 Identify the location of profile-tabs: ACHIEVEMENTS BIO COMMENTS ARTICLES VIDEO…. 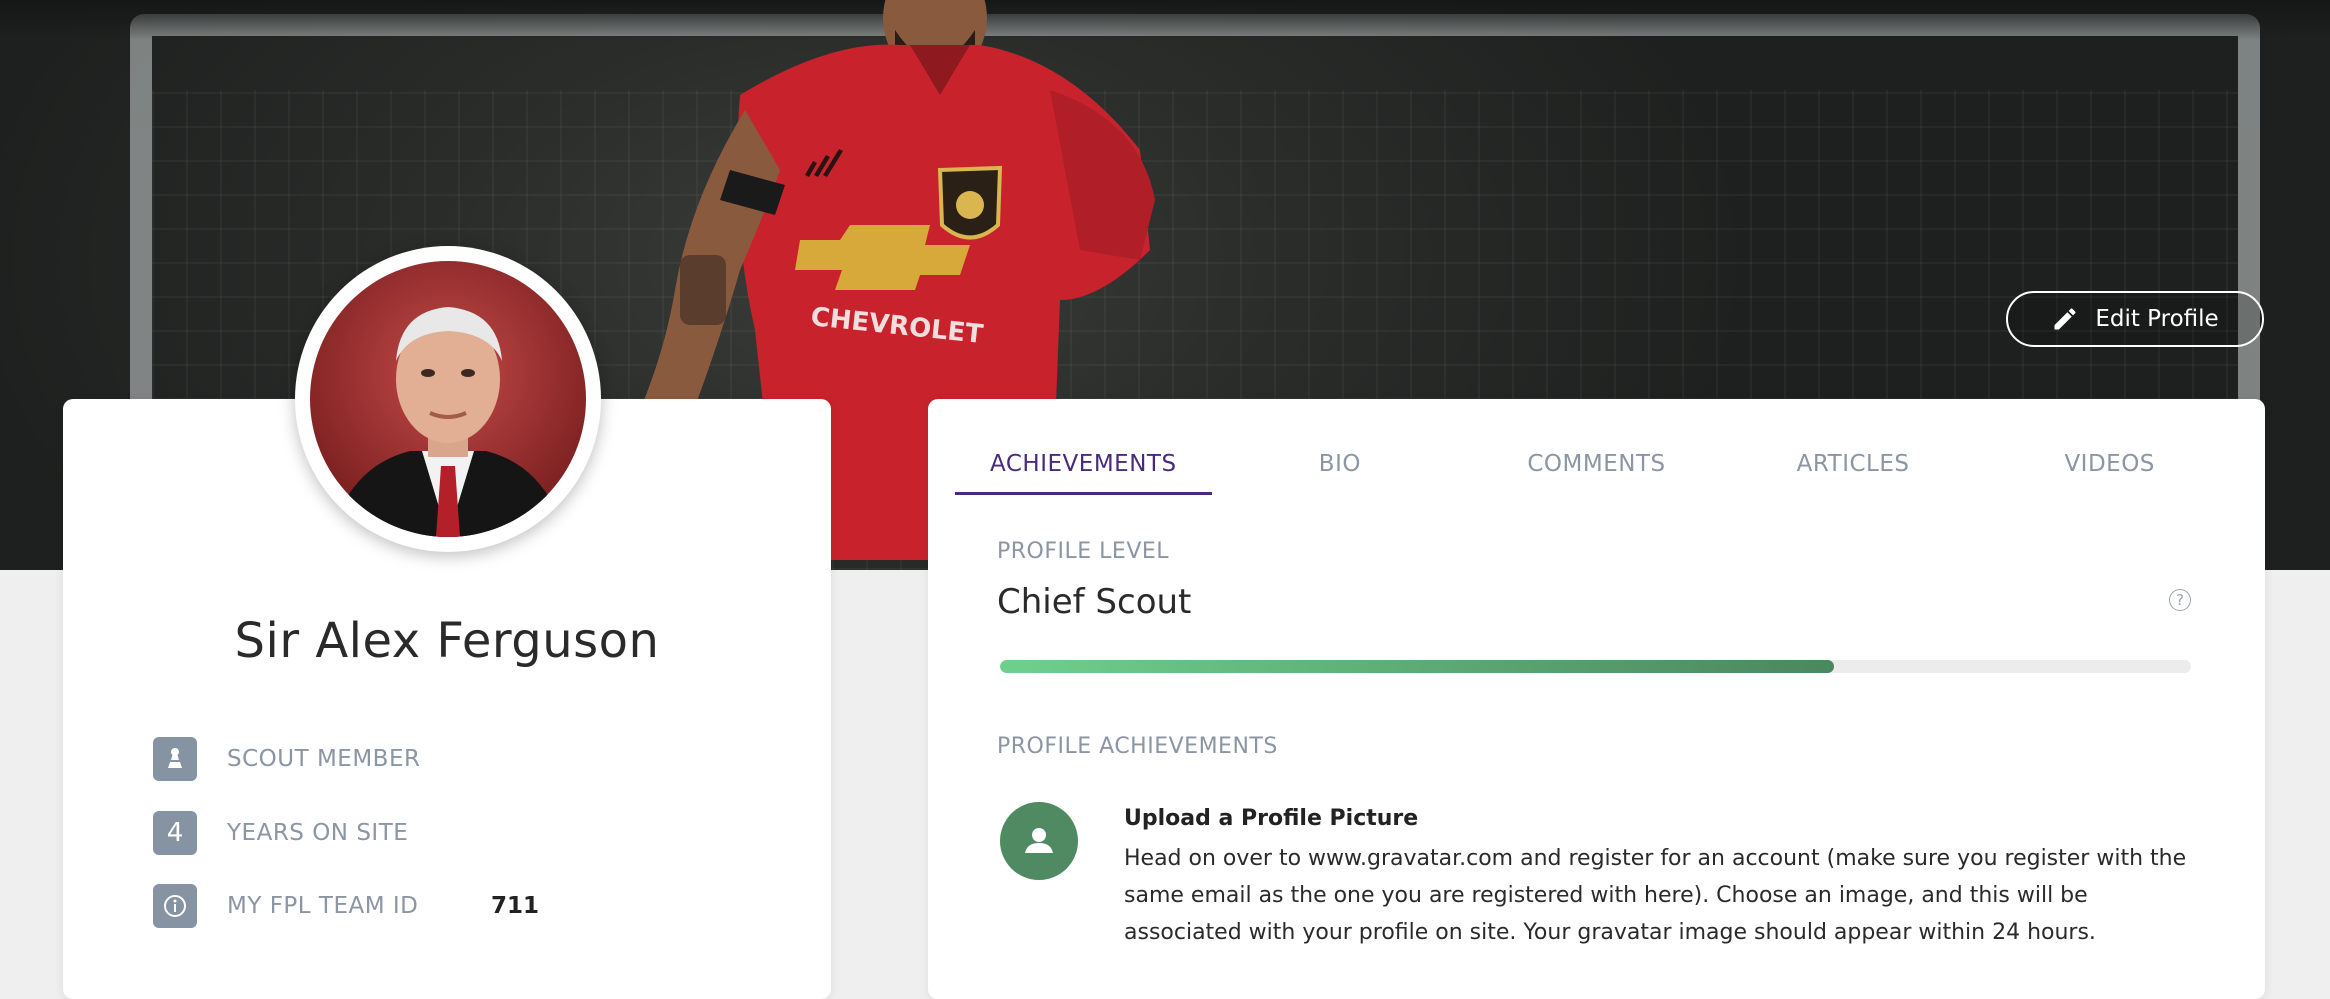
(1596, 467).